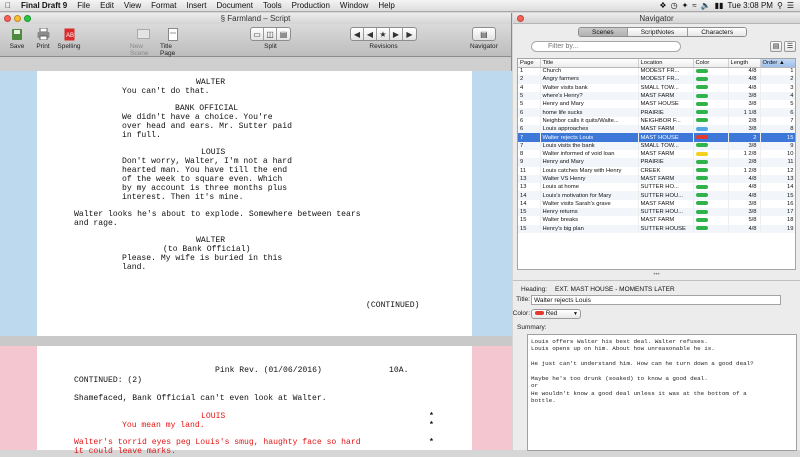  What do you see at coordinates (656, 179) in the screenshot?
I see `table-row: 13 Walter VS Henry MAST FARM 4/8 13` at bounding box center [656, 179].